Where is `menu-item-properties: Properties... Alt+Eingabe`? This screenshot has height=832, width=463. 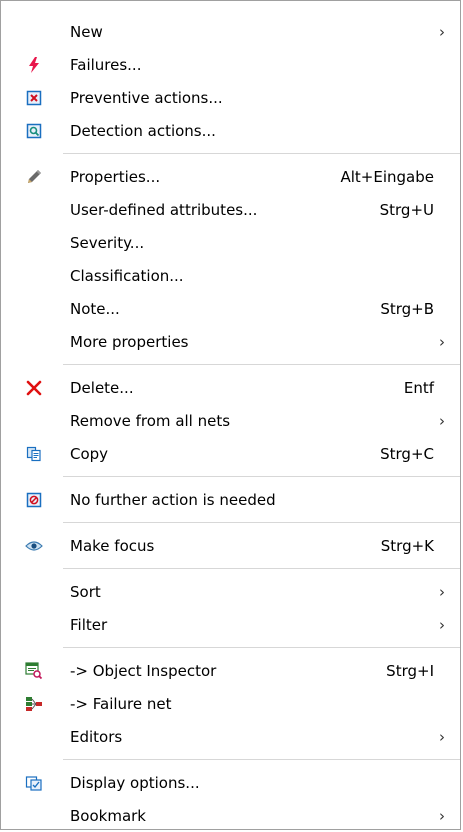
menu-item-properties: Properties... Alt+Eingabe is located at coordinates (230, 176).